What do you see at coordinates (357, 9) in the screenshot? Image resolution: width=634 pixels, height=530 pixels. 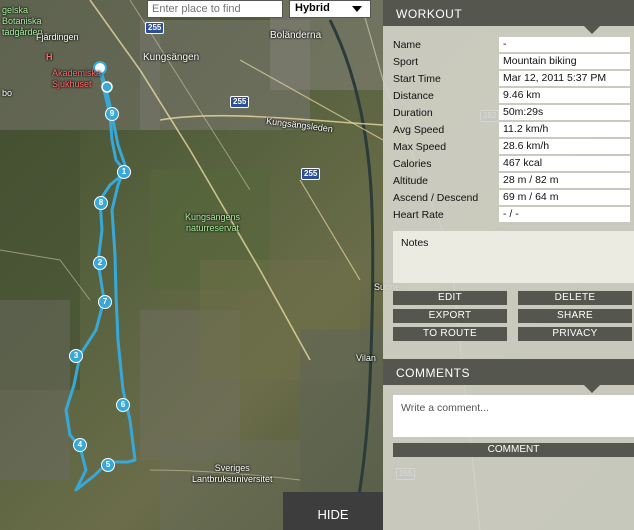 I see `chevron-down-icon` at bounding box center [357, 9].